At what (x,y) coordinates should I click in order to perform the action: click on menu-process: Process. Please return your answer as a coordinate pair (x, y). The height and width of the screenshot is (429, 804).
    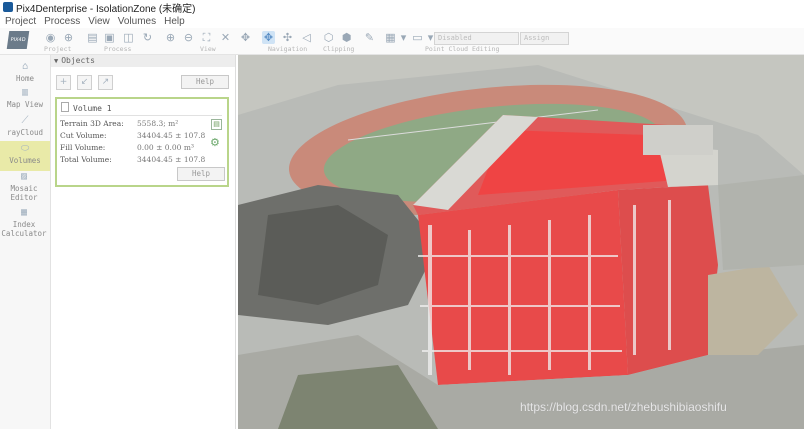
    Looking at the image, I should click on (62, 21).